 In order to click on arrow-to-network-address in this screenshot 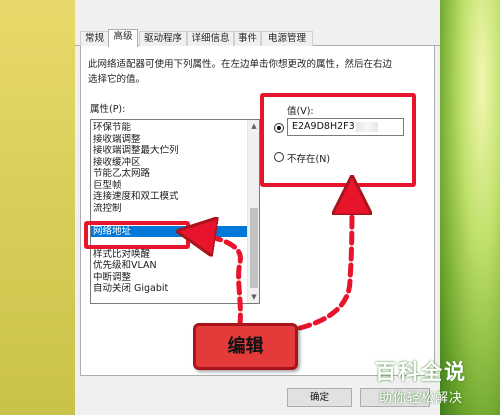, I will do `click(219, 281)`.